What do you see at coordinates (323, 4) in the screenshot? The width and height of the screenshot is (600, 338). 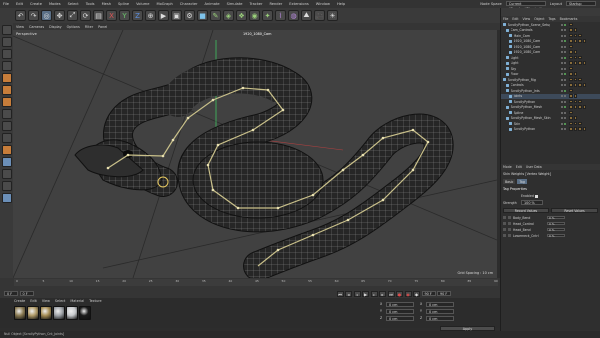 I see `menu-window: Window` at bounding box center [323, 4].